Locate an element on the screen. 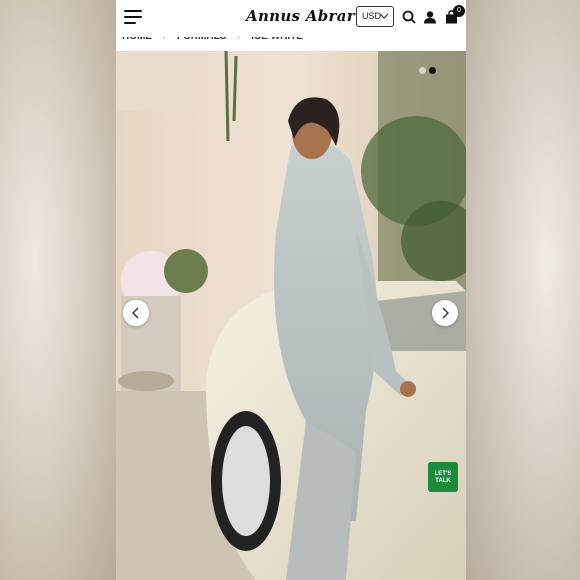 This screenshot has width=580, height=580. next-image-button is located at coordinates (445, 313).